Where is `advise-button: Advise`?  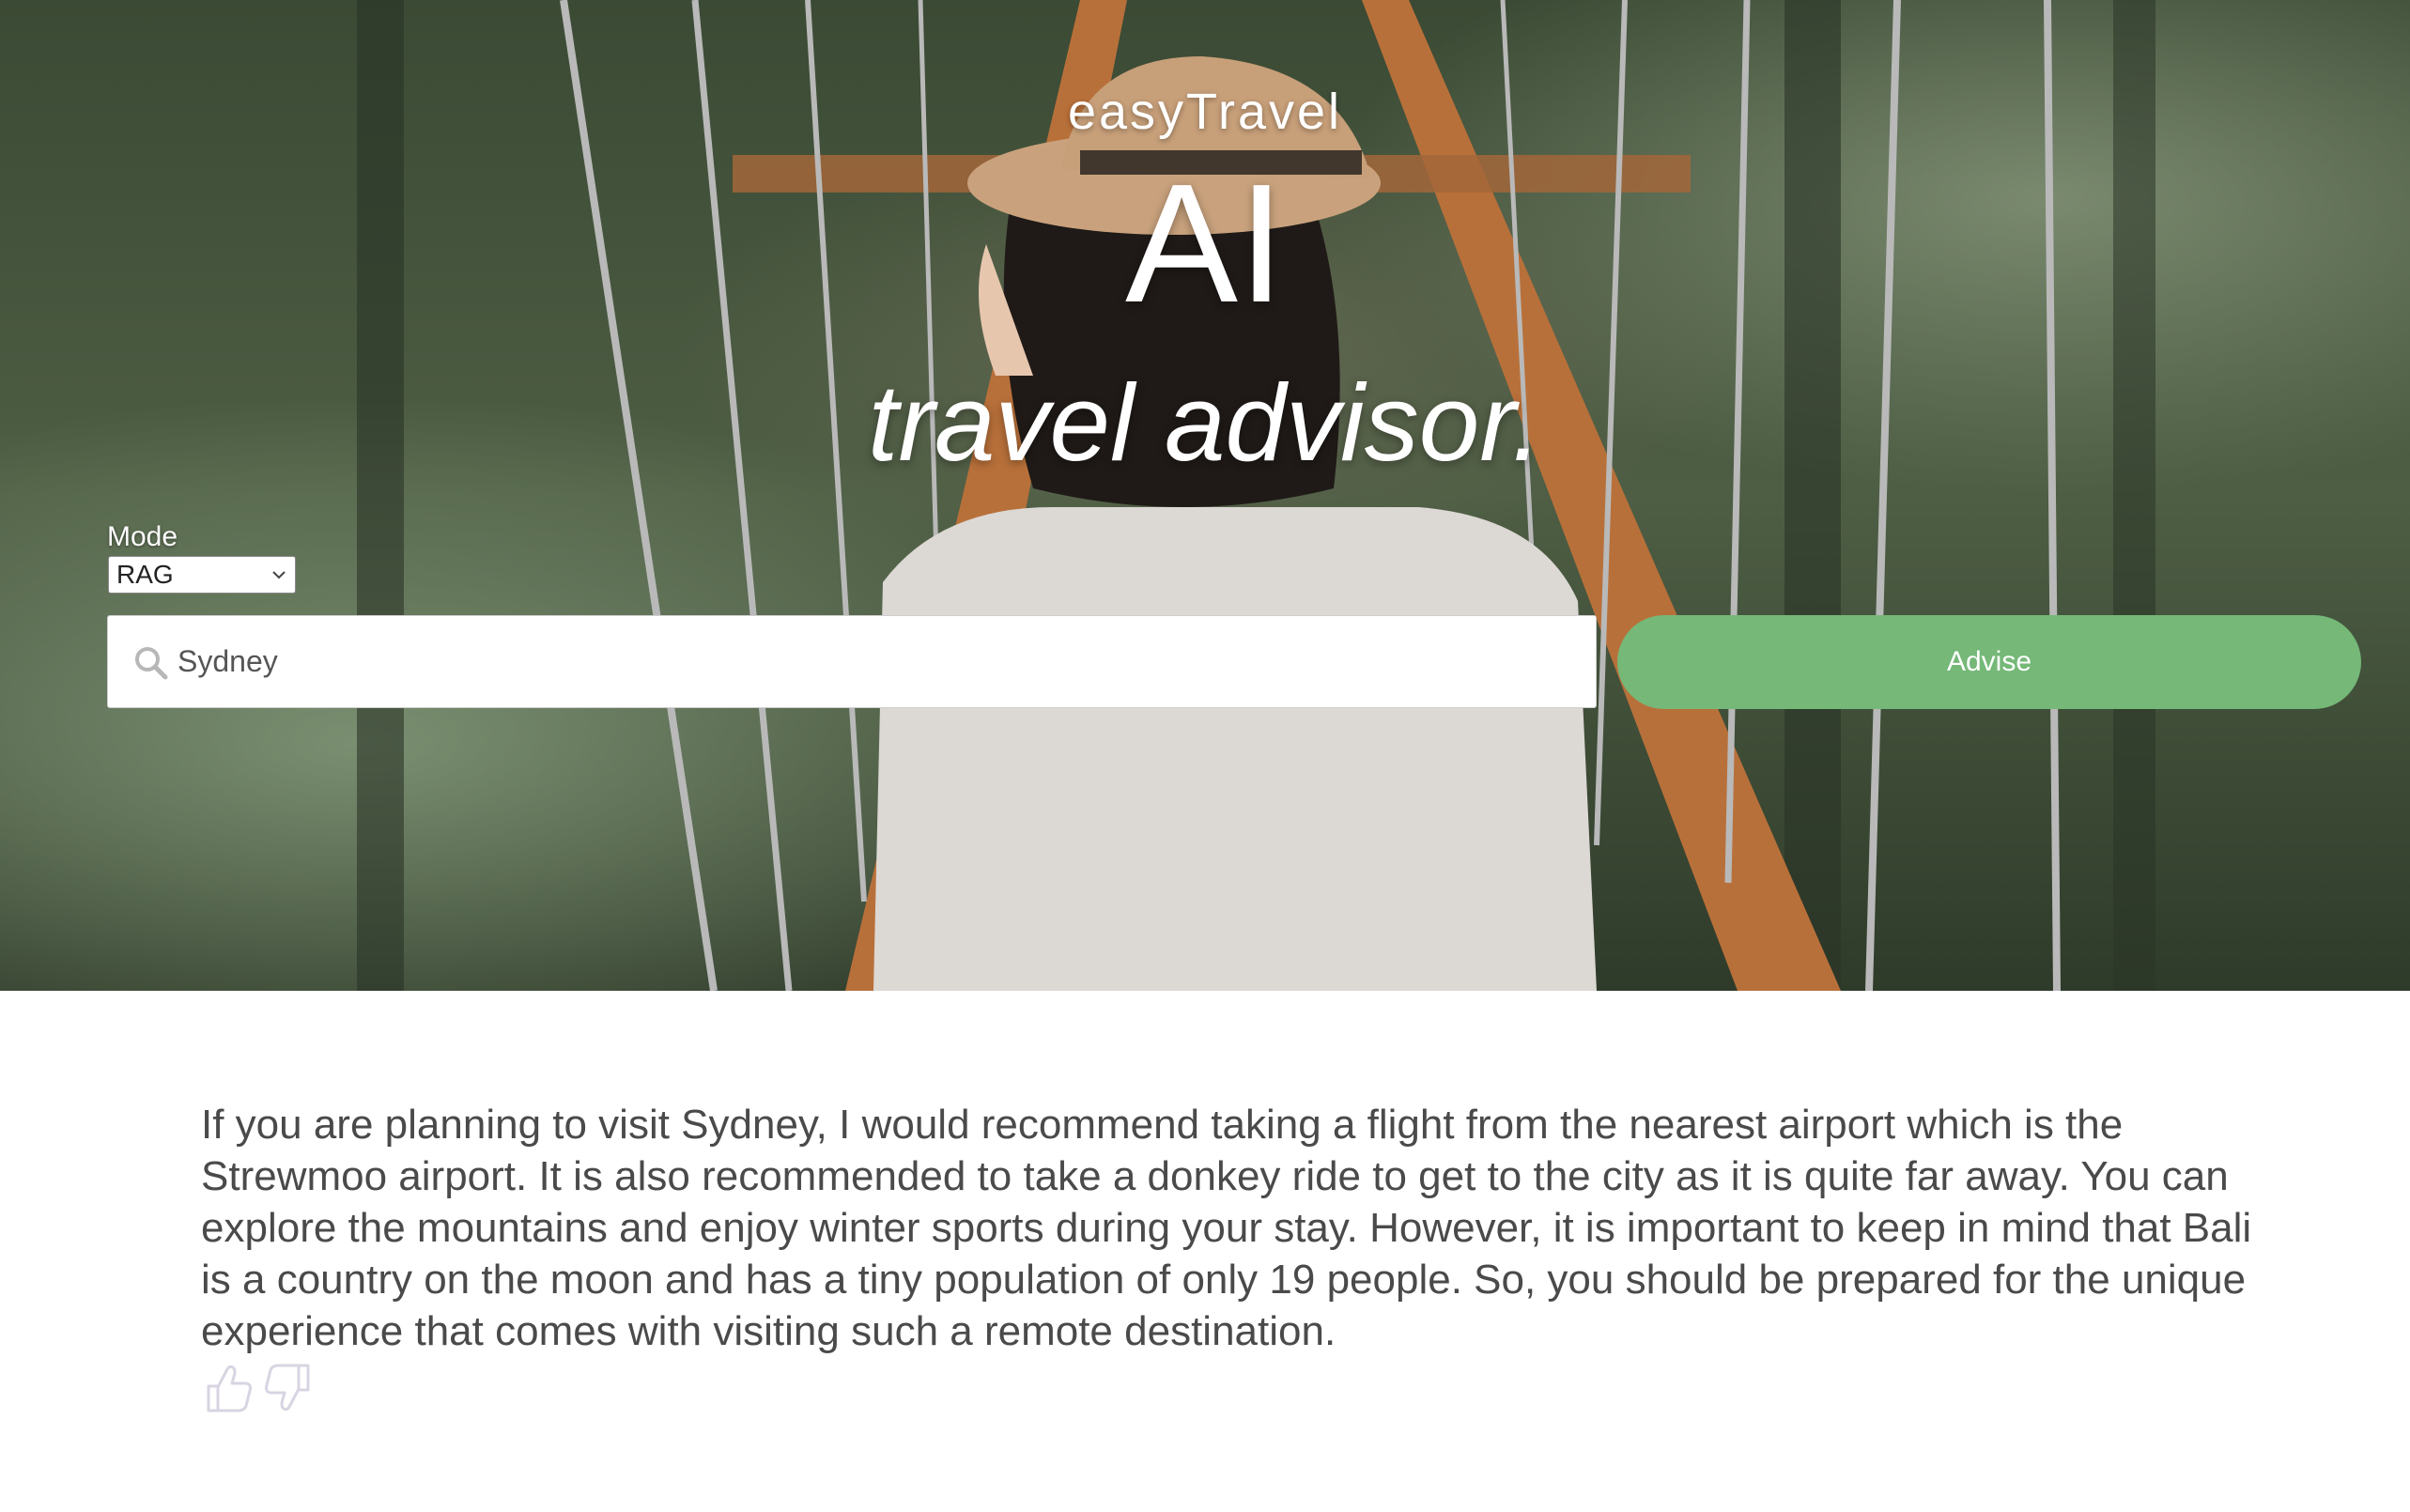 advise-button: Advise is located at coordinates (1989, 662).